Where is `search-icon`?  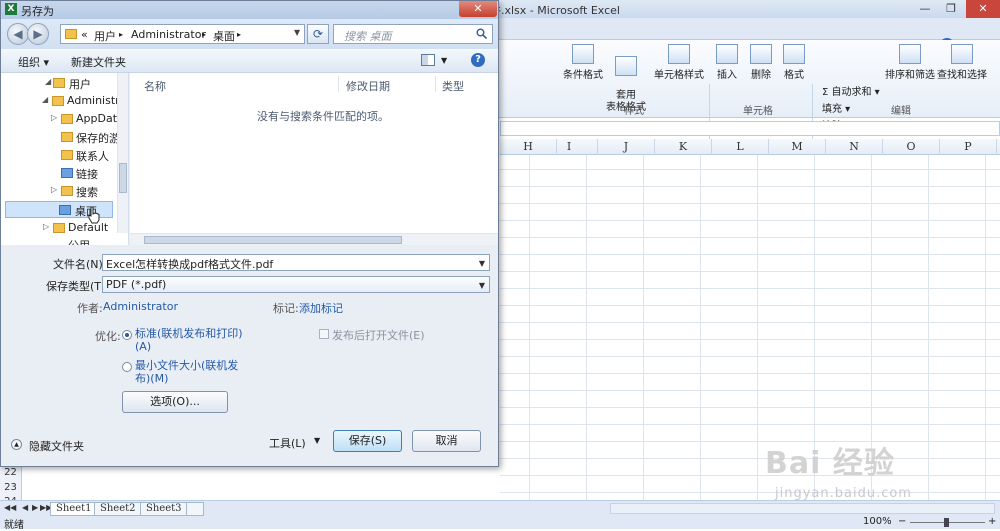
search-icon is located at coordinates (481, 33).